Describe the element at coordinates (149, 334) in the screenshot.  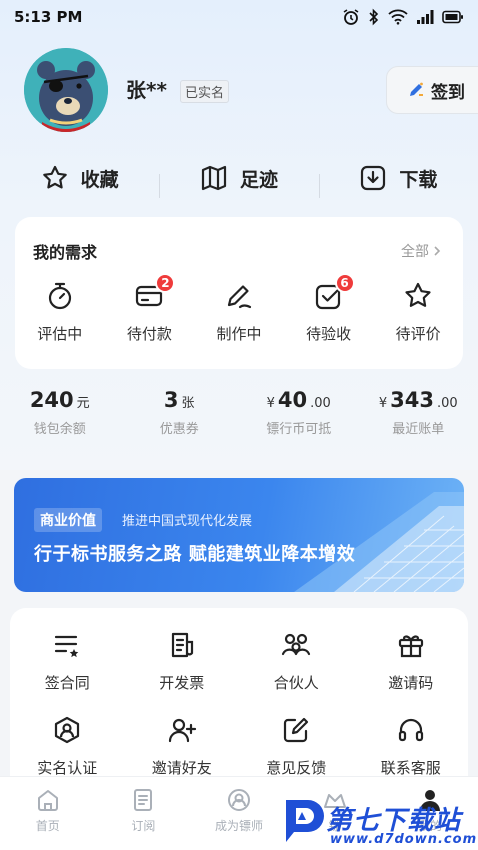
I see `demand-label: 待付款` at that location.